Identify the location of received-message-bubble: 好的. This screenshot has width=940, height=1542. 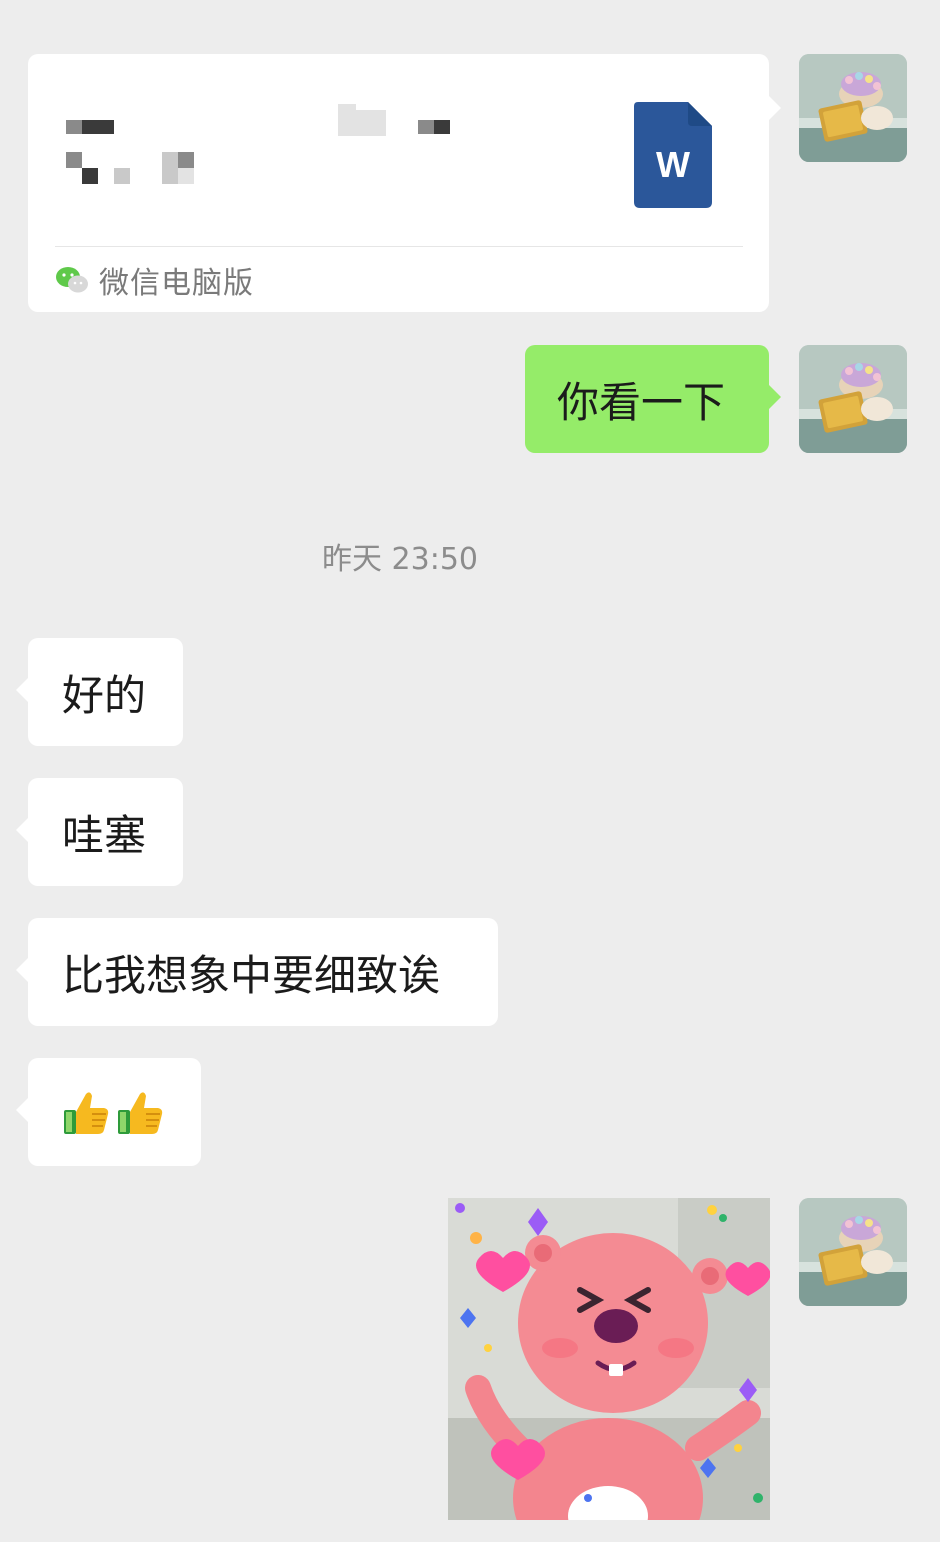
(99, 692).